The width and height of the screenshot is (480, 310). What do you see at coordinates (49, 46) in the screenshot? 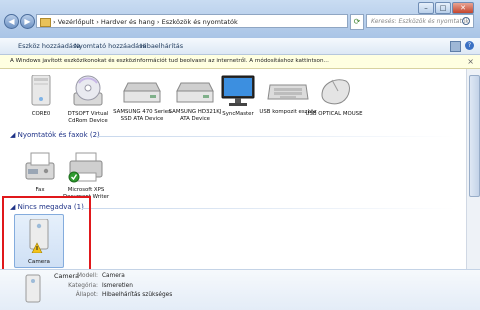
I see `add-device-button: Eszköz hozzáadása` at bounding box center [49, 46].